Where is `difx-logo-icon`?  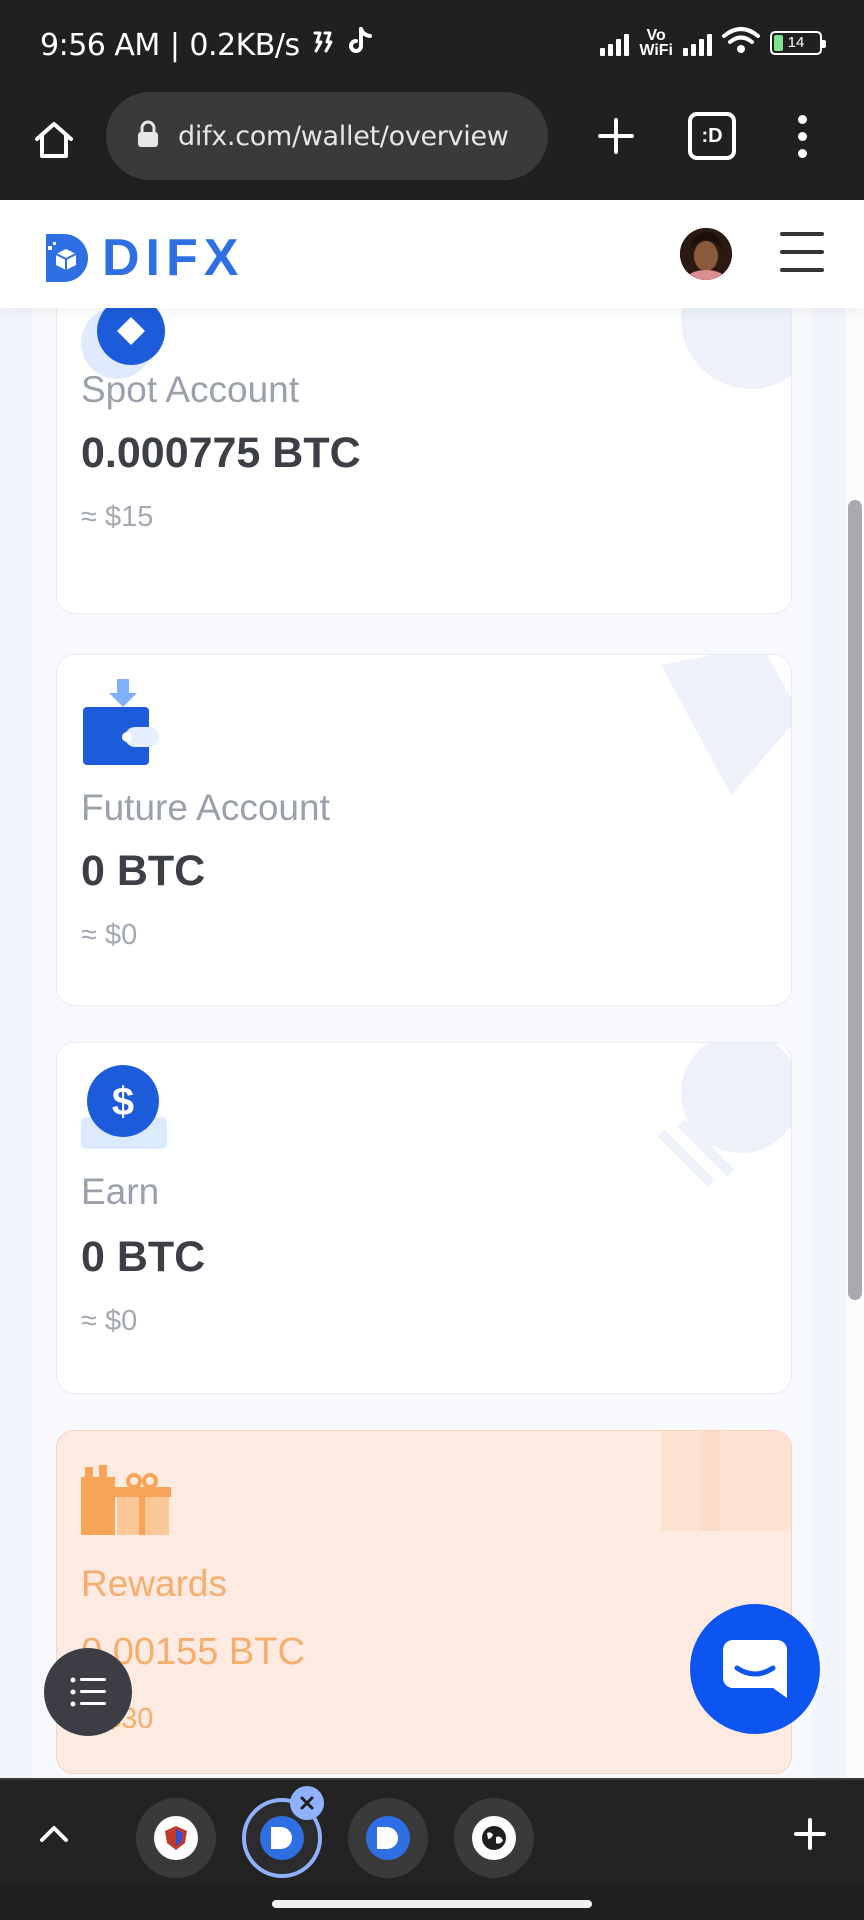
difx-logo-icon is located at coordinates (67, 258).